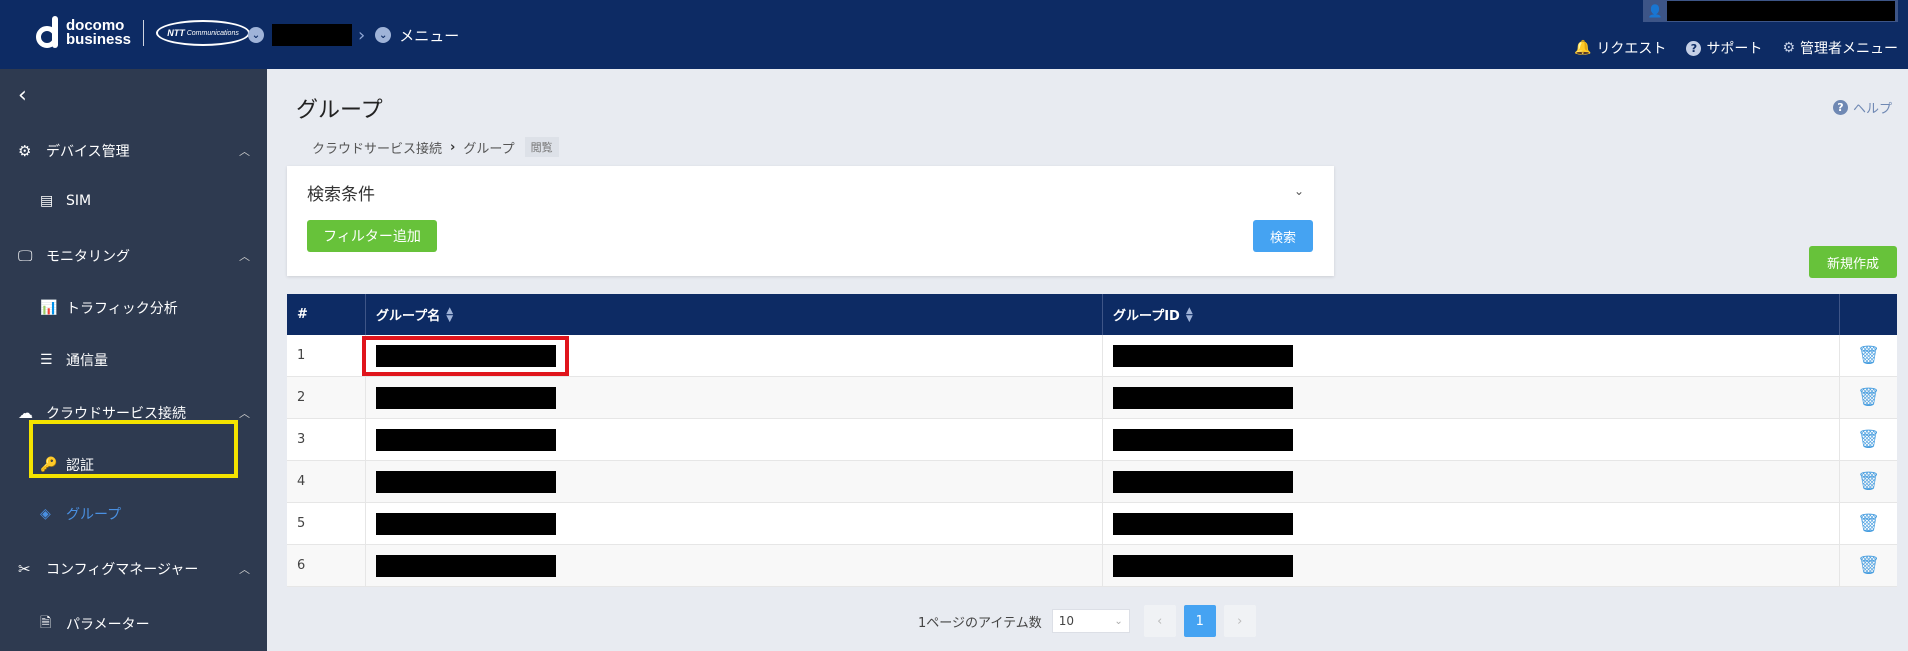 The height and width of the screenshot is (651, 1908). Describe the element at coordinates (80, 514) in the screenshot. I see `sidebar-item-group: ◈ グループ` at that location.